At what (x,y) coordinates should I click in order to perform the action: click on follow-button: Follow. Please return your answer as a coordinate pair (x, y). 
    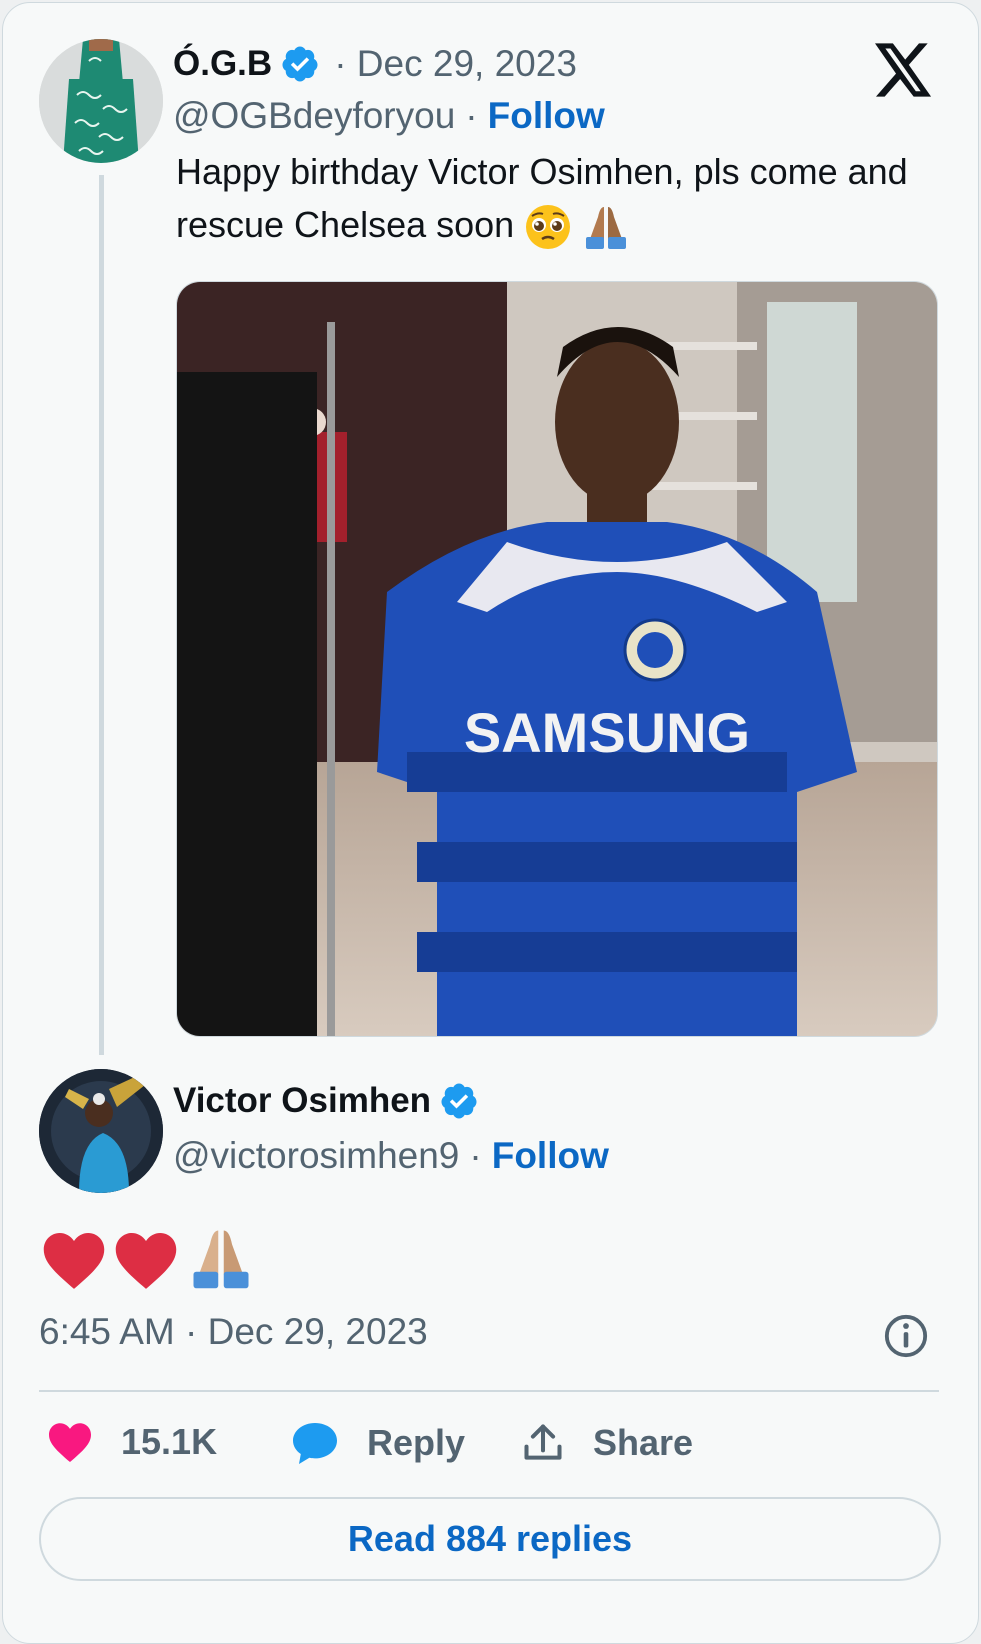
    Looking at the image, I should click on (546, 116).